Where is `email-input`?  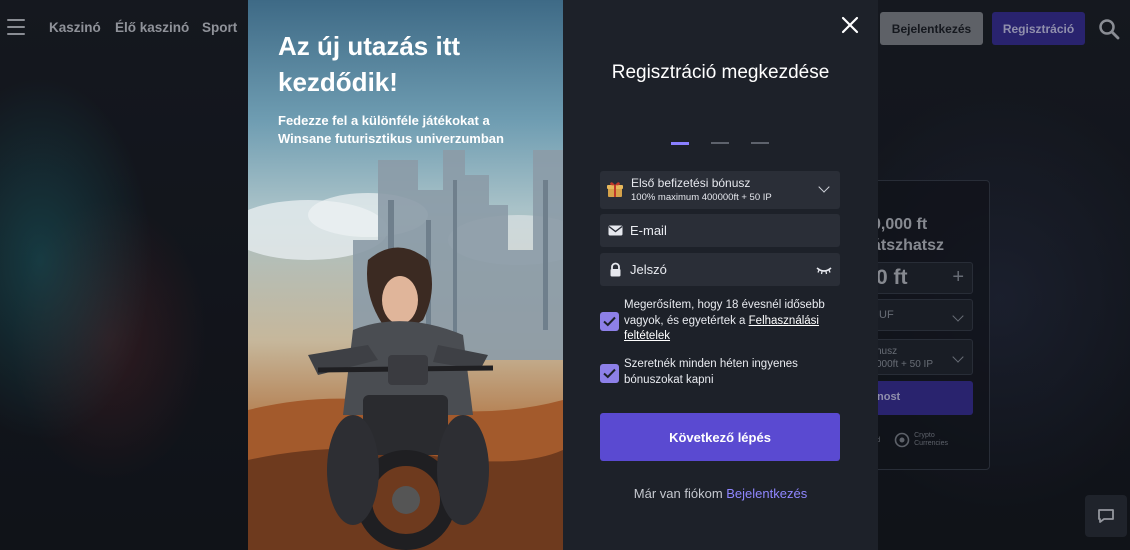
email-input is located at coordinates (720, 230).